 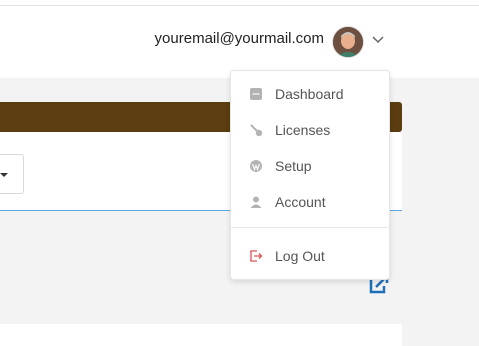 What do you see at coordinates (300, 202) in the screenshot?
I see `menu-item-label: Account` at bounding box center [300, 202].